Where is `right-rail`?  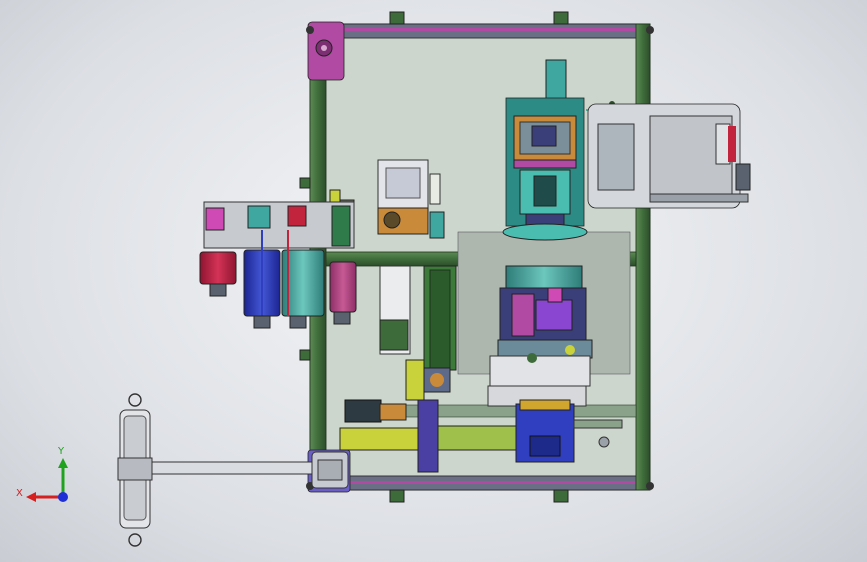
right-rail is located at coordinates (643, 257).